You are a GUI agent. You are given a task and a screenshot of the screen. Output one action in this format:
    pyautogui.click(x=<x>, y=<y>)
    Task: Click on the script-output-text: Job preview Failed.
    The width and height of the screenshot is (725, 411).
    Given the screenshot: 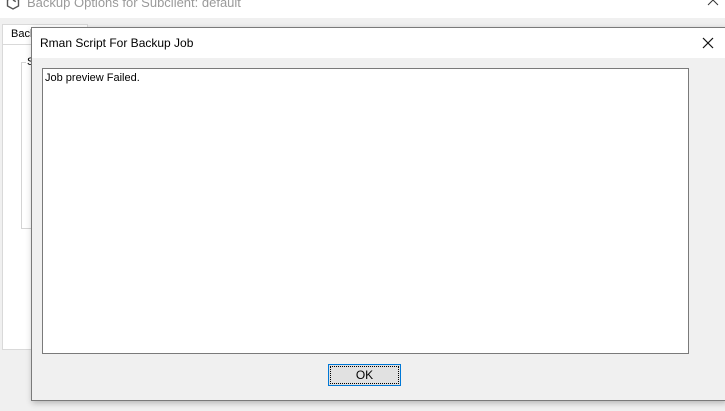 What is the action you would take?
    pyautogui.click(x=92, y=78)
    